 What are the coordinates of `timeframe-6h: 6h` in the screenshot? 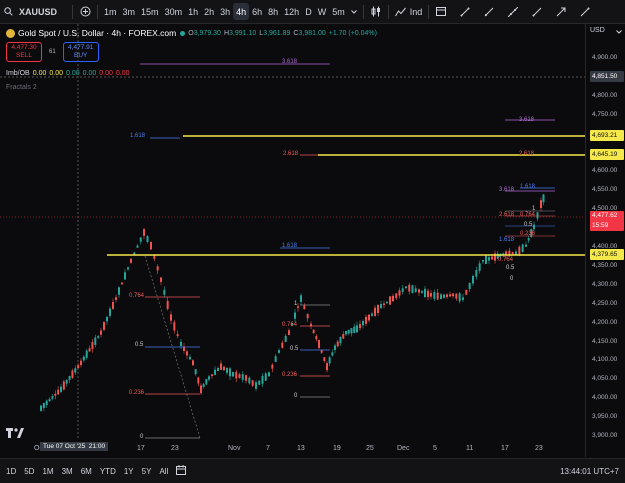 It's located at (257, 11).